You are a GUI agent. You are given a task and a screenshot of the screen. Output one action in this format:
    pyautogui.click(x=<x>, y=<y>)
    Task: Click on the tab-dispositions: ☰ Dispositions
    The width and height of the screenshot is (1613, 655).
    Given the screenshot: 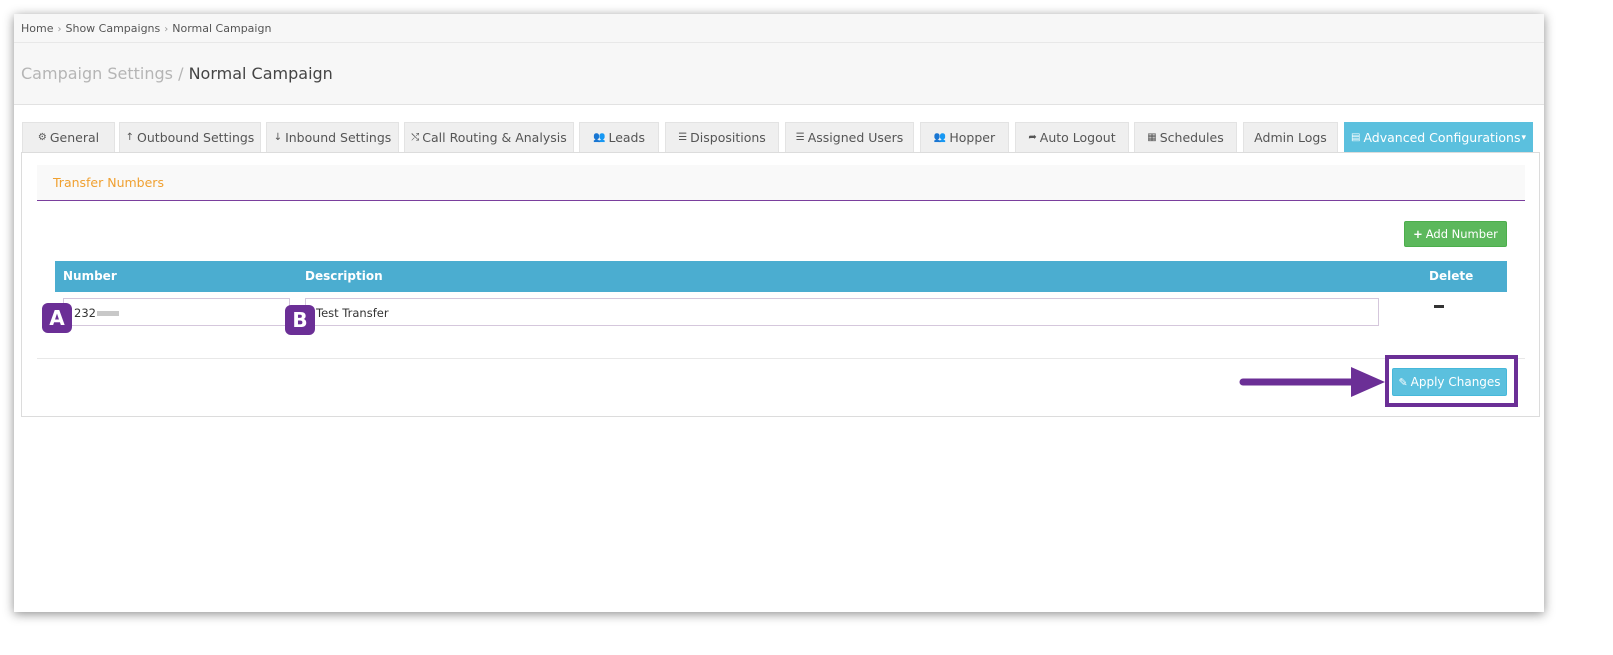 What is the action you would take?
    pyautogui.click(x=722, y=137)
    